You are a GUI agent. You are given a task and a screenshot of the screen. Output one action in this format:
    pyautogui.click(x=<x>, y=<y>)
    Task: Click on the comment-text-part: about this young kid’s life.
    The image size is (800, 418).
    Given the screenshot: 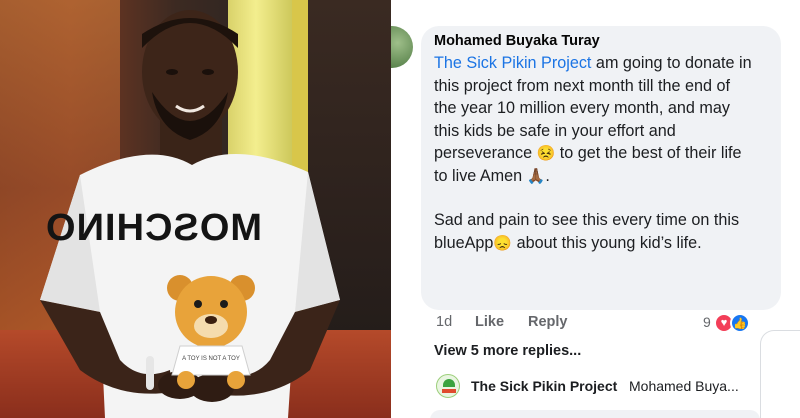 What is the action you would take?
    pyautogui.click(x=607, y=242)
    